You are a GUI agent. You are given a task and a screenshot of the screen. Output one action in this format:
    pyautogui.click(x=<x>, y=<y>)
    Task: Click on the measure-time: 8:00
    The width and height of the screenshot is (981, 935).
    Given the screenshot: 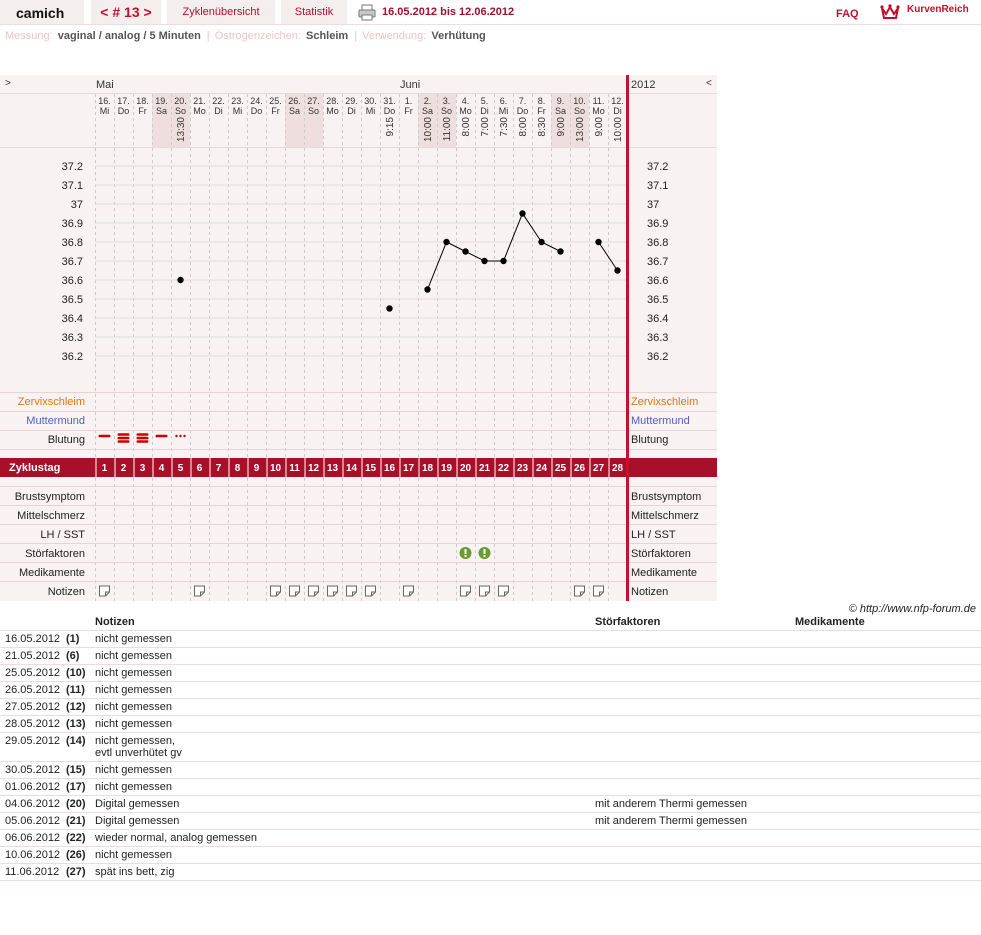 What is the action you would take?
    pyautogui.click(x=523, y=127)
    